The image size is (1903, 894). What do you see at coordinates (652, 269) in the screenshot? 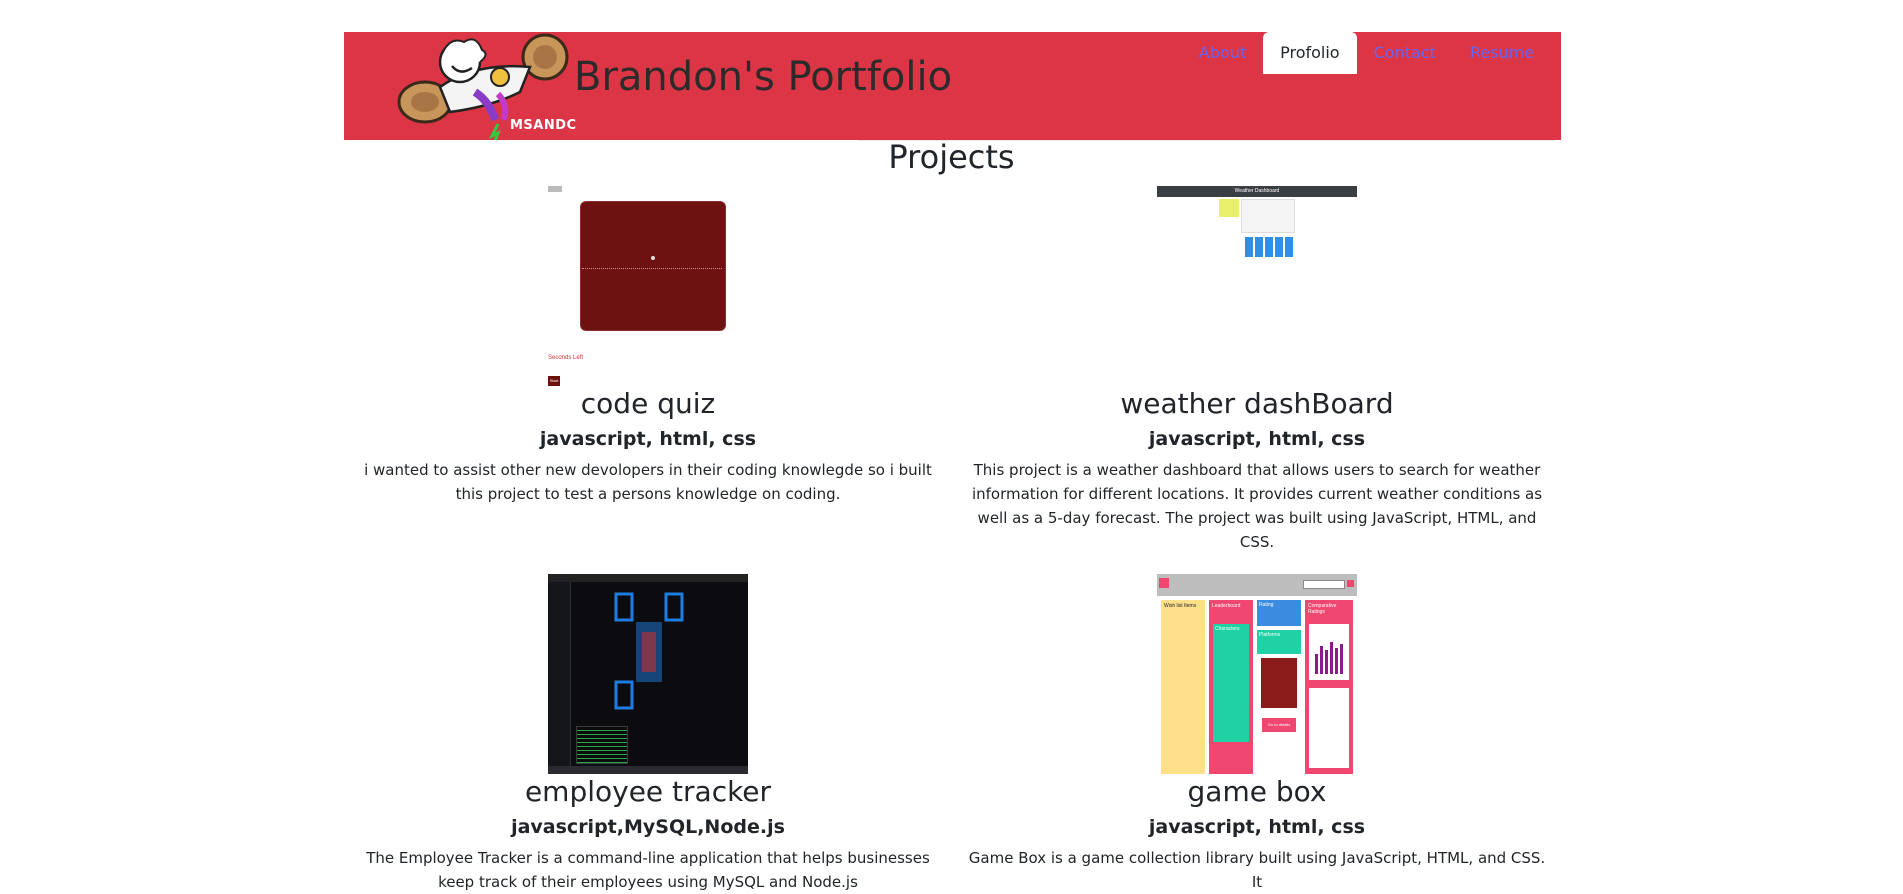
I see `quiz-dotted-line` at bounding box center [652, 269].